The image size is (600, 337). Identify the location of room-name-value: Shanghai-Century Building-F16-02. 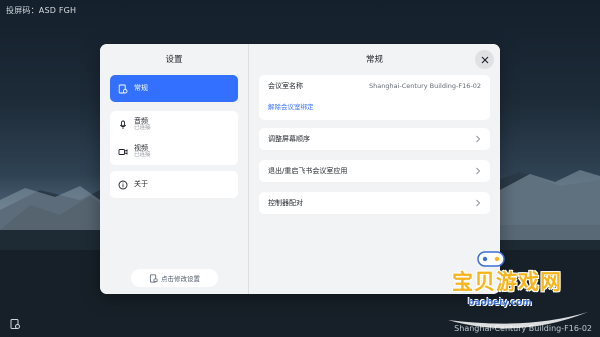
(425, 86).